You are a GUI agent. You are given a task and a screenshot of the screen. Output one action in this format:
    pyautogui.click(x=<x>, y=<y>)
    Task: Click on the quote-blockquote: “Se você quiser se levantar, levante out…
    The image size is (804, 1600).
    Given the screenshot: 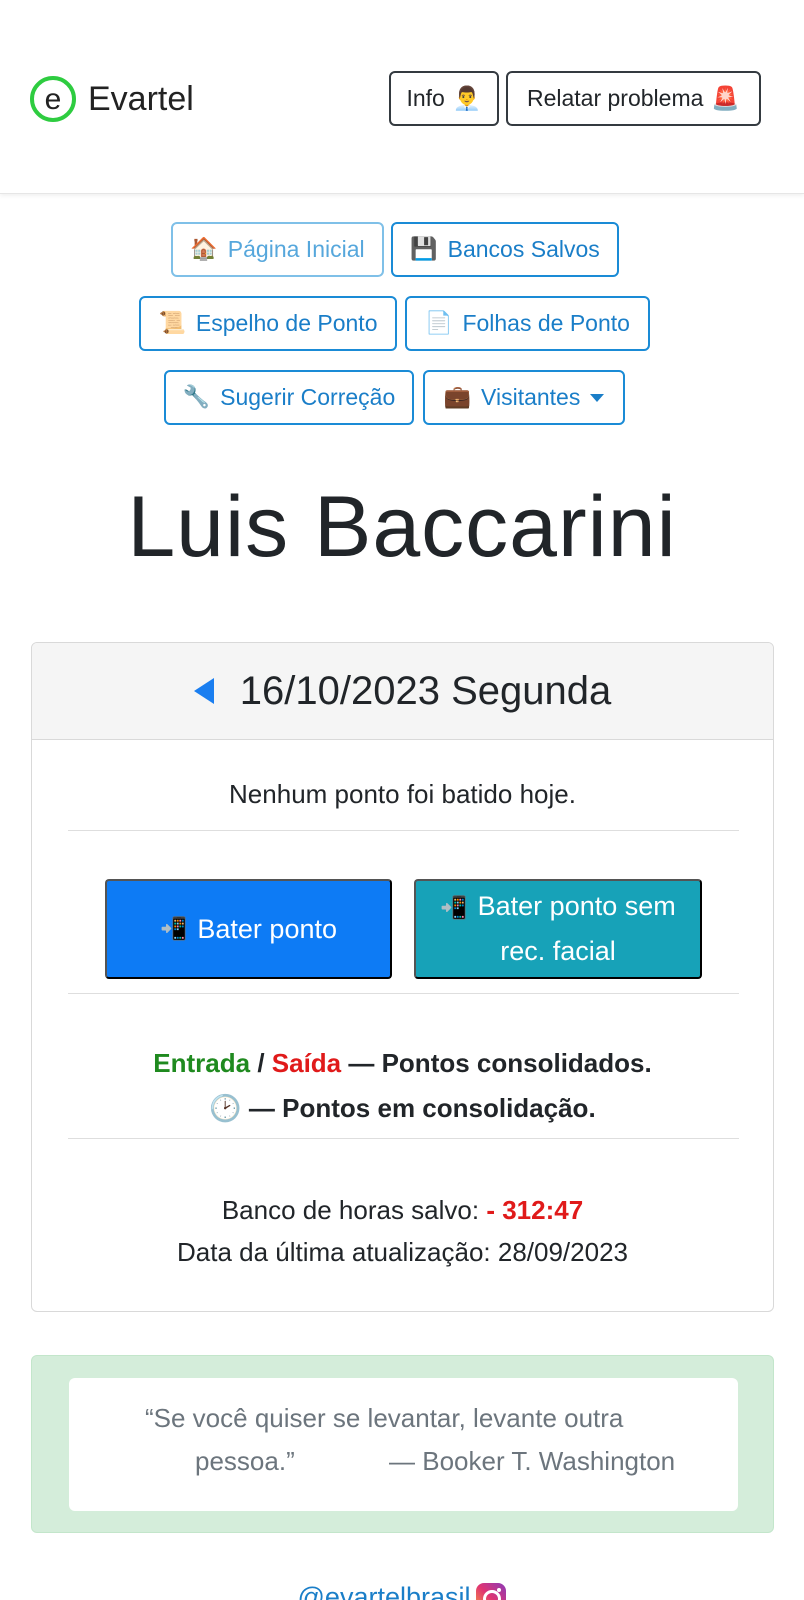 What is the action you would take?
    pyautogui.click(x=403, y=1444)
    